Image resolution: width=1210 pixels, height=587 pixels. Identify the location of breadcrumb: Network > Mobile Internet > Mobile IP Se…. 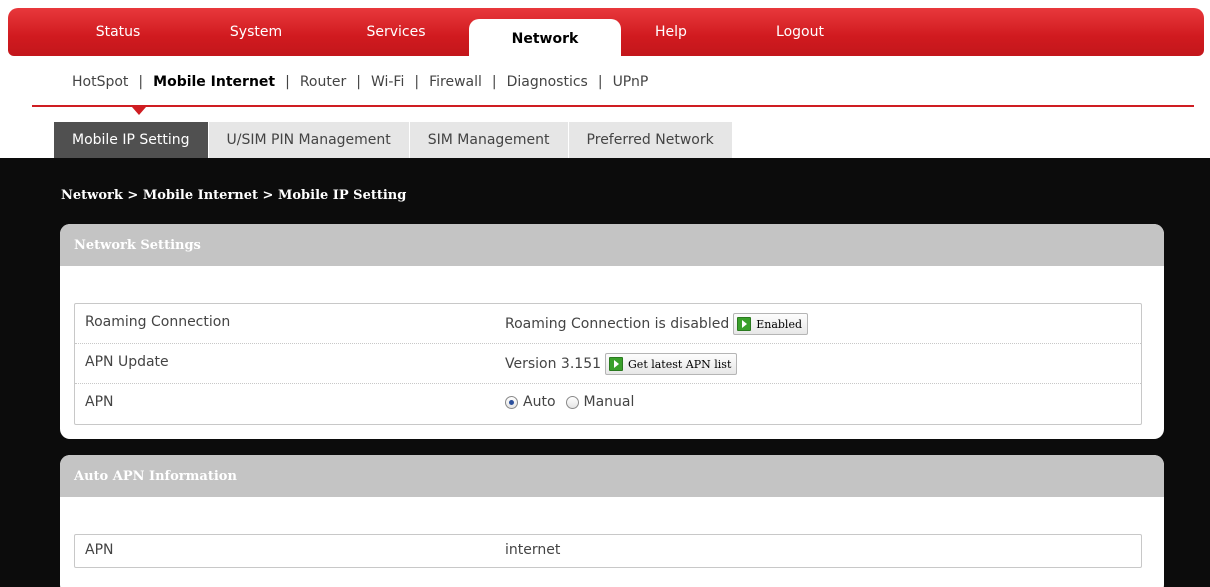
(234, 195).